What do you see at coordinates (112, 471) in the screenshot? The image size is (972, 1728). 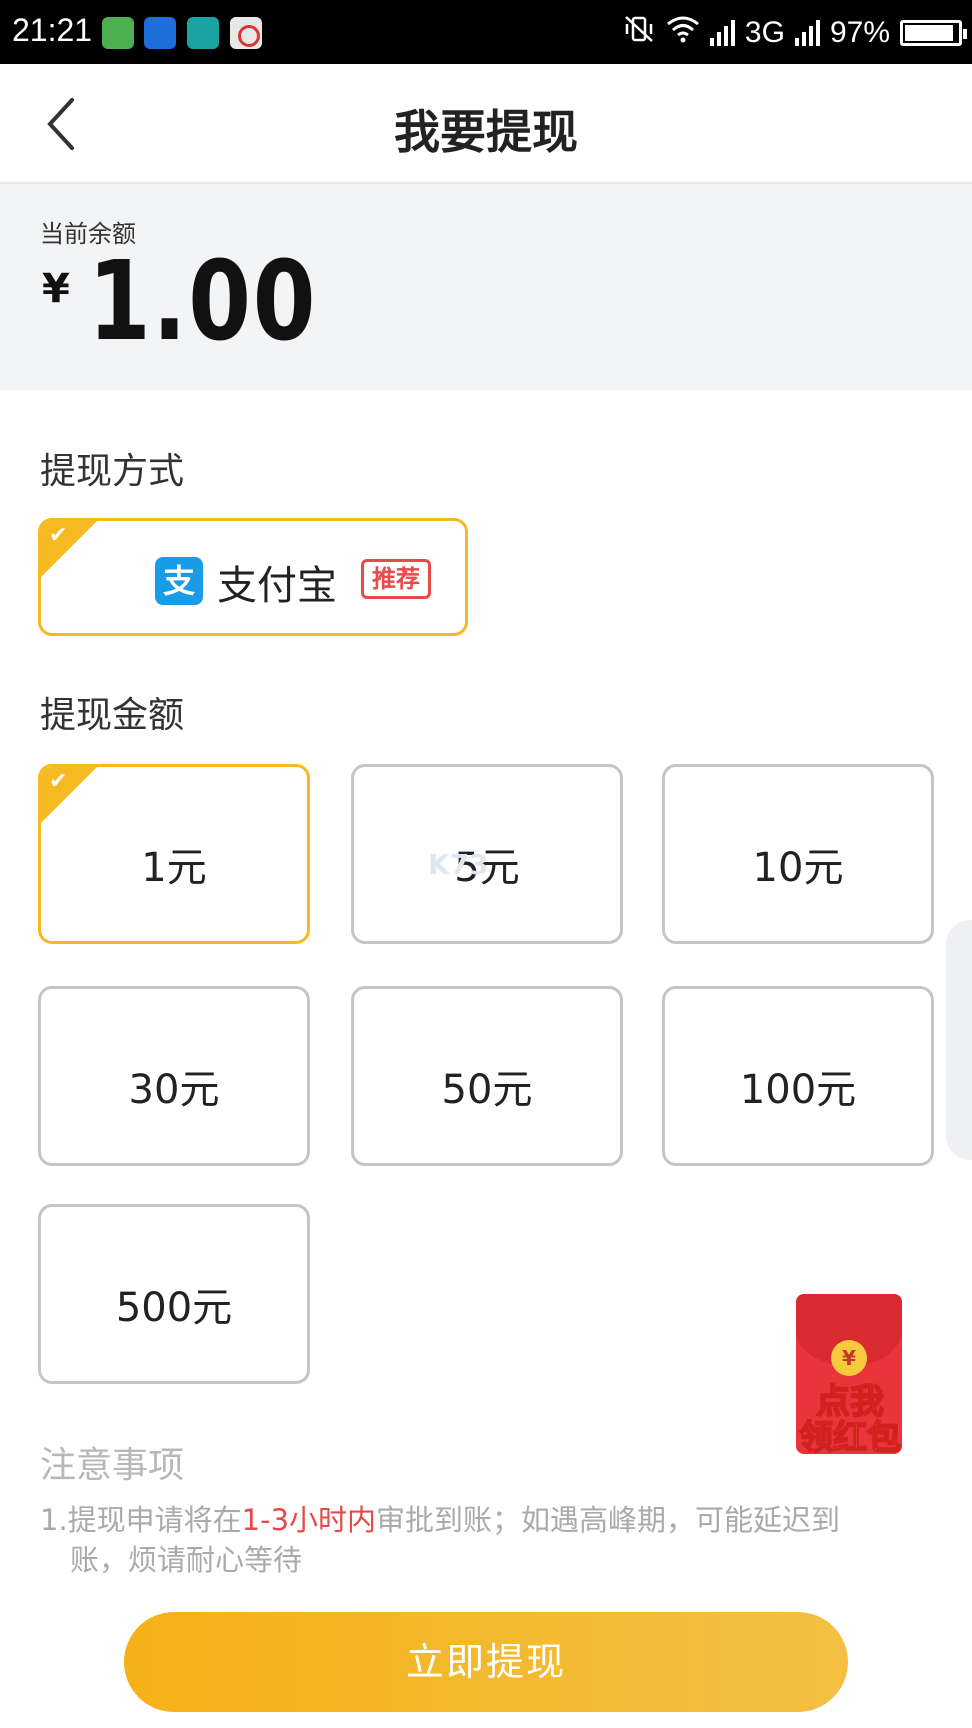 I see `method-section-title: 提现方式` at bounding box center [112, 471].